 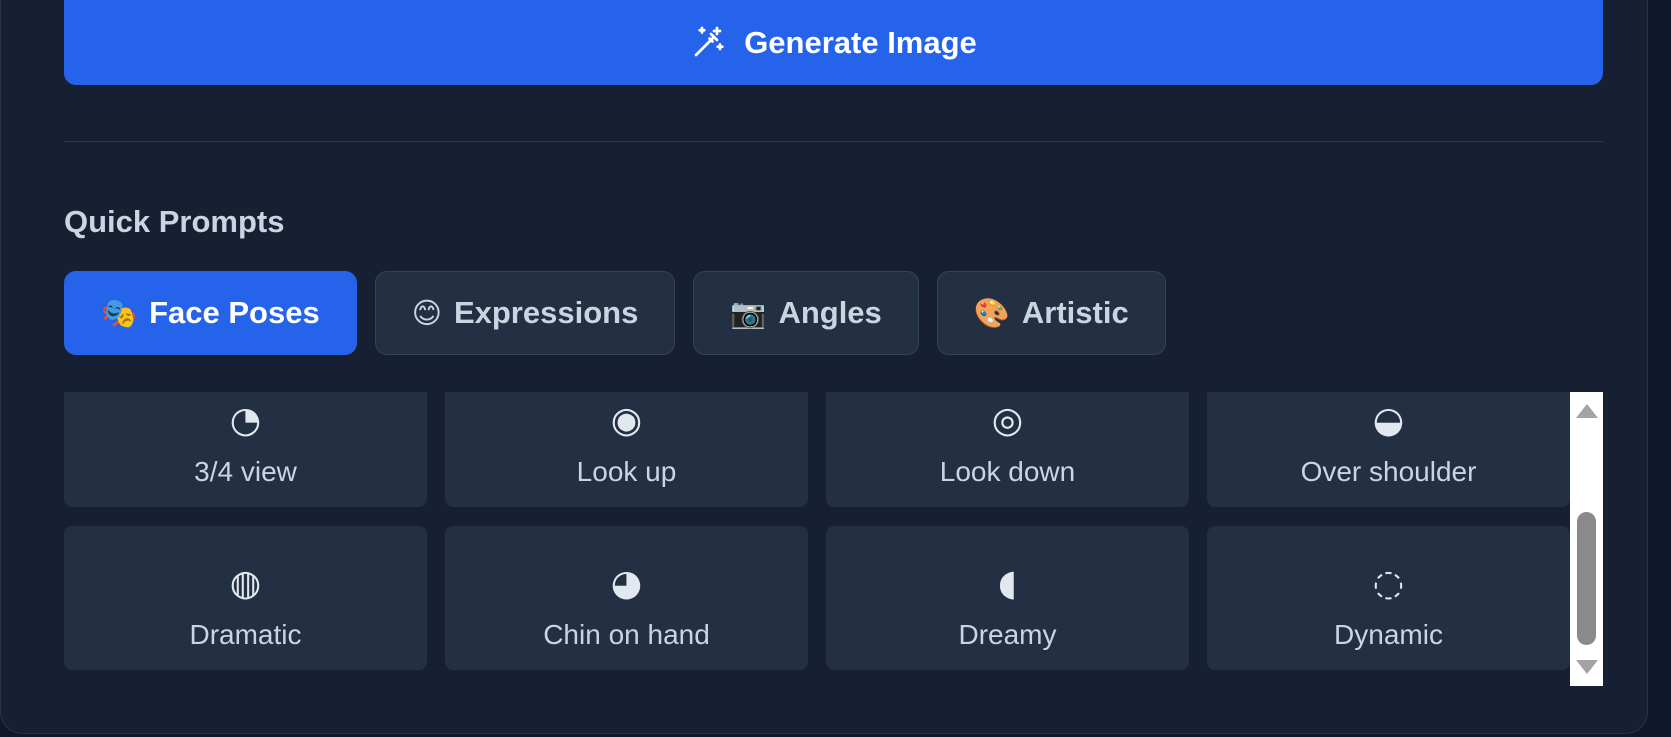 What do you see at coordinates (245, 420) in the screenshot?
I see `quarter-circle-icon: ◔` at bounding box center [245, 420].